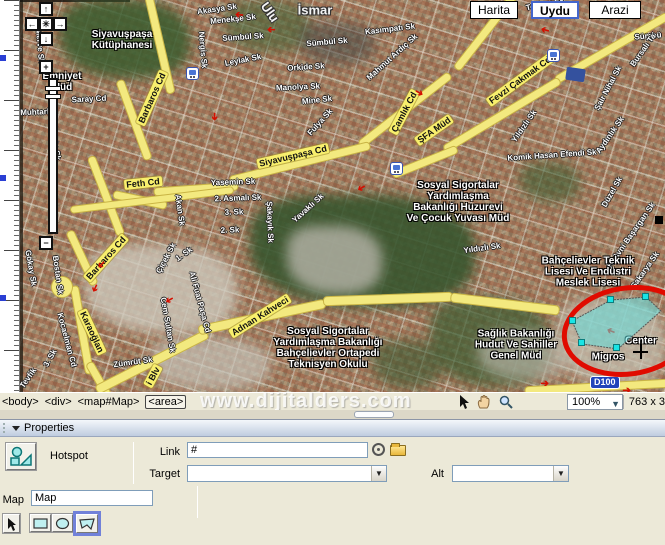 This screenshot has height=545, width=665. What do you see at coordinates (506, 402) in the screenshot?
I see `zoom-tool-icon` at bounding box center [506, 402].